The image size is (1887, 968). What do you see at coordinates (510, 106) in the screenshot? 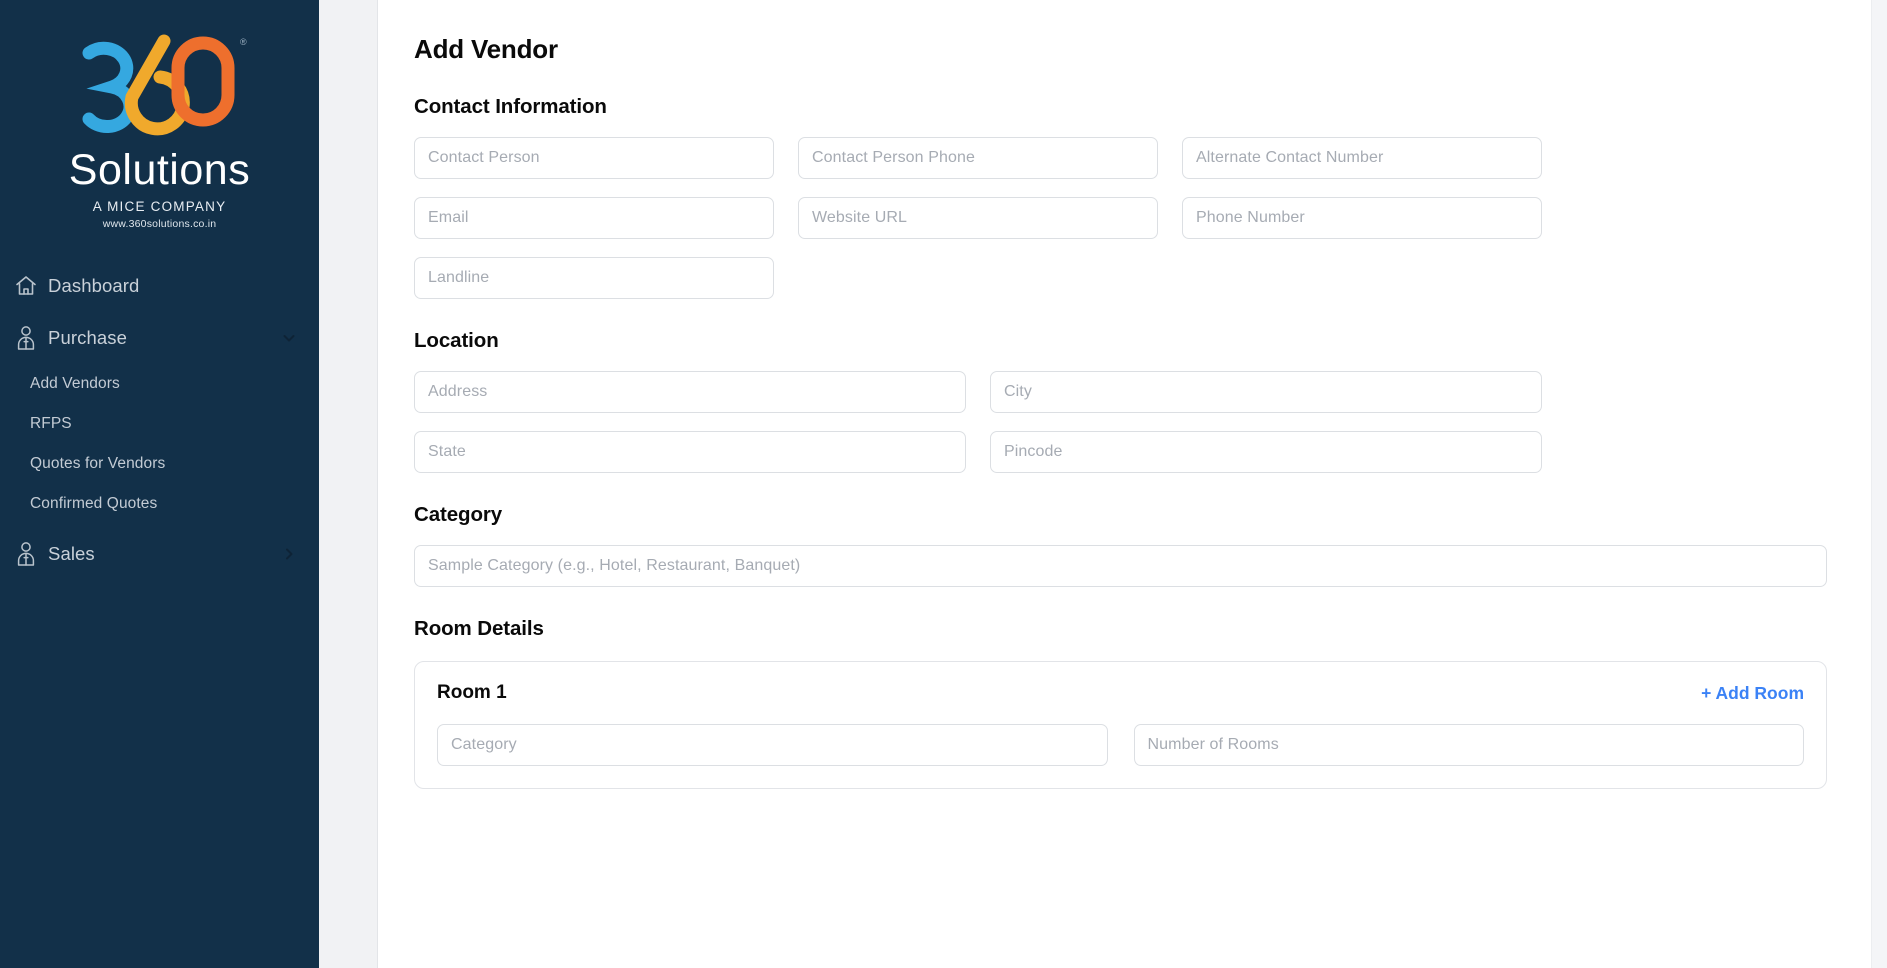
I see `section-title-contact: Contact Information` at bounding box center [510, 106].